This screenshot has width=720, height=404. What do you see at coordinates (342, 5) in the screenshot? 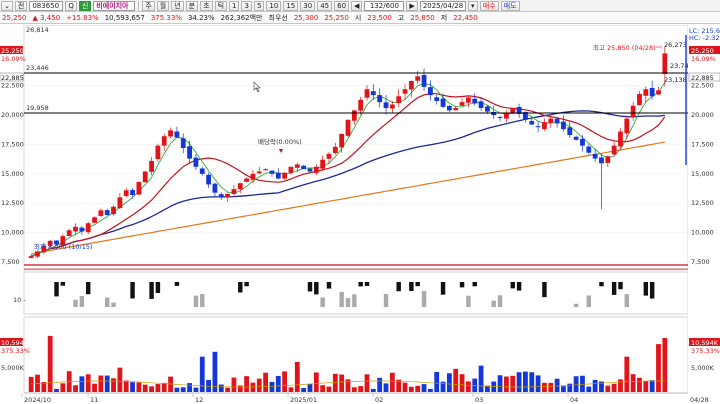
I see `interval-60-button: 60` at bounding box center [342, 5].